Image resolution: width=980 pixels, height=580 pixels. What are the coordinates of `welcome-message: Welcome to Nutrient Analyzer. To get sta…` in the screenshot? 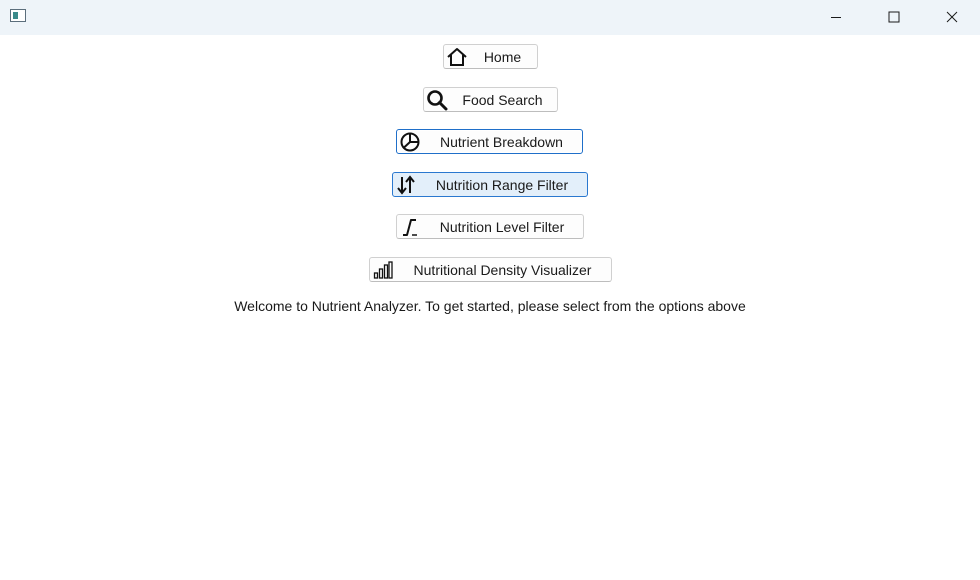 It's located at (490, 306).